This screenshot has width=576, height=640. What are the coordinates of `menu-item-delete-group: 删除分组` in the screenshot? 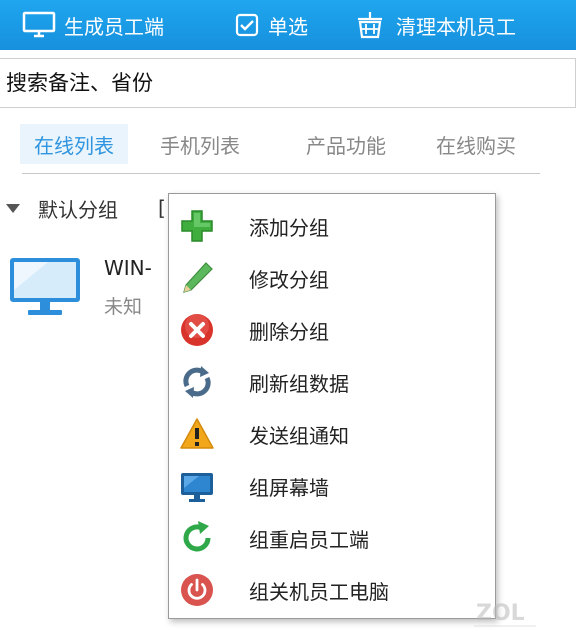 It's located at (332, 330).